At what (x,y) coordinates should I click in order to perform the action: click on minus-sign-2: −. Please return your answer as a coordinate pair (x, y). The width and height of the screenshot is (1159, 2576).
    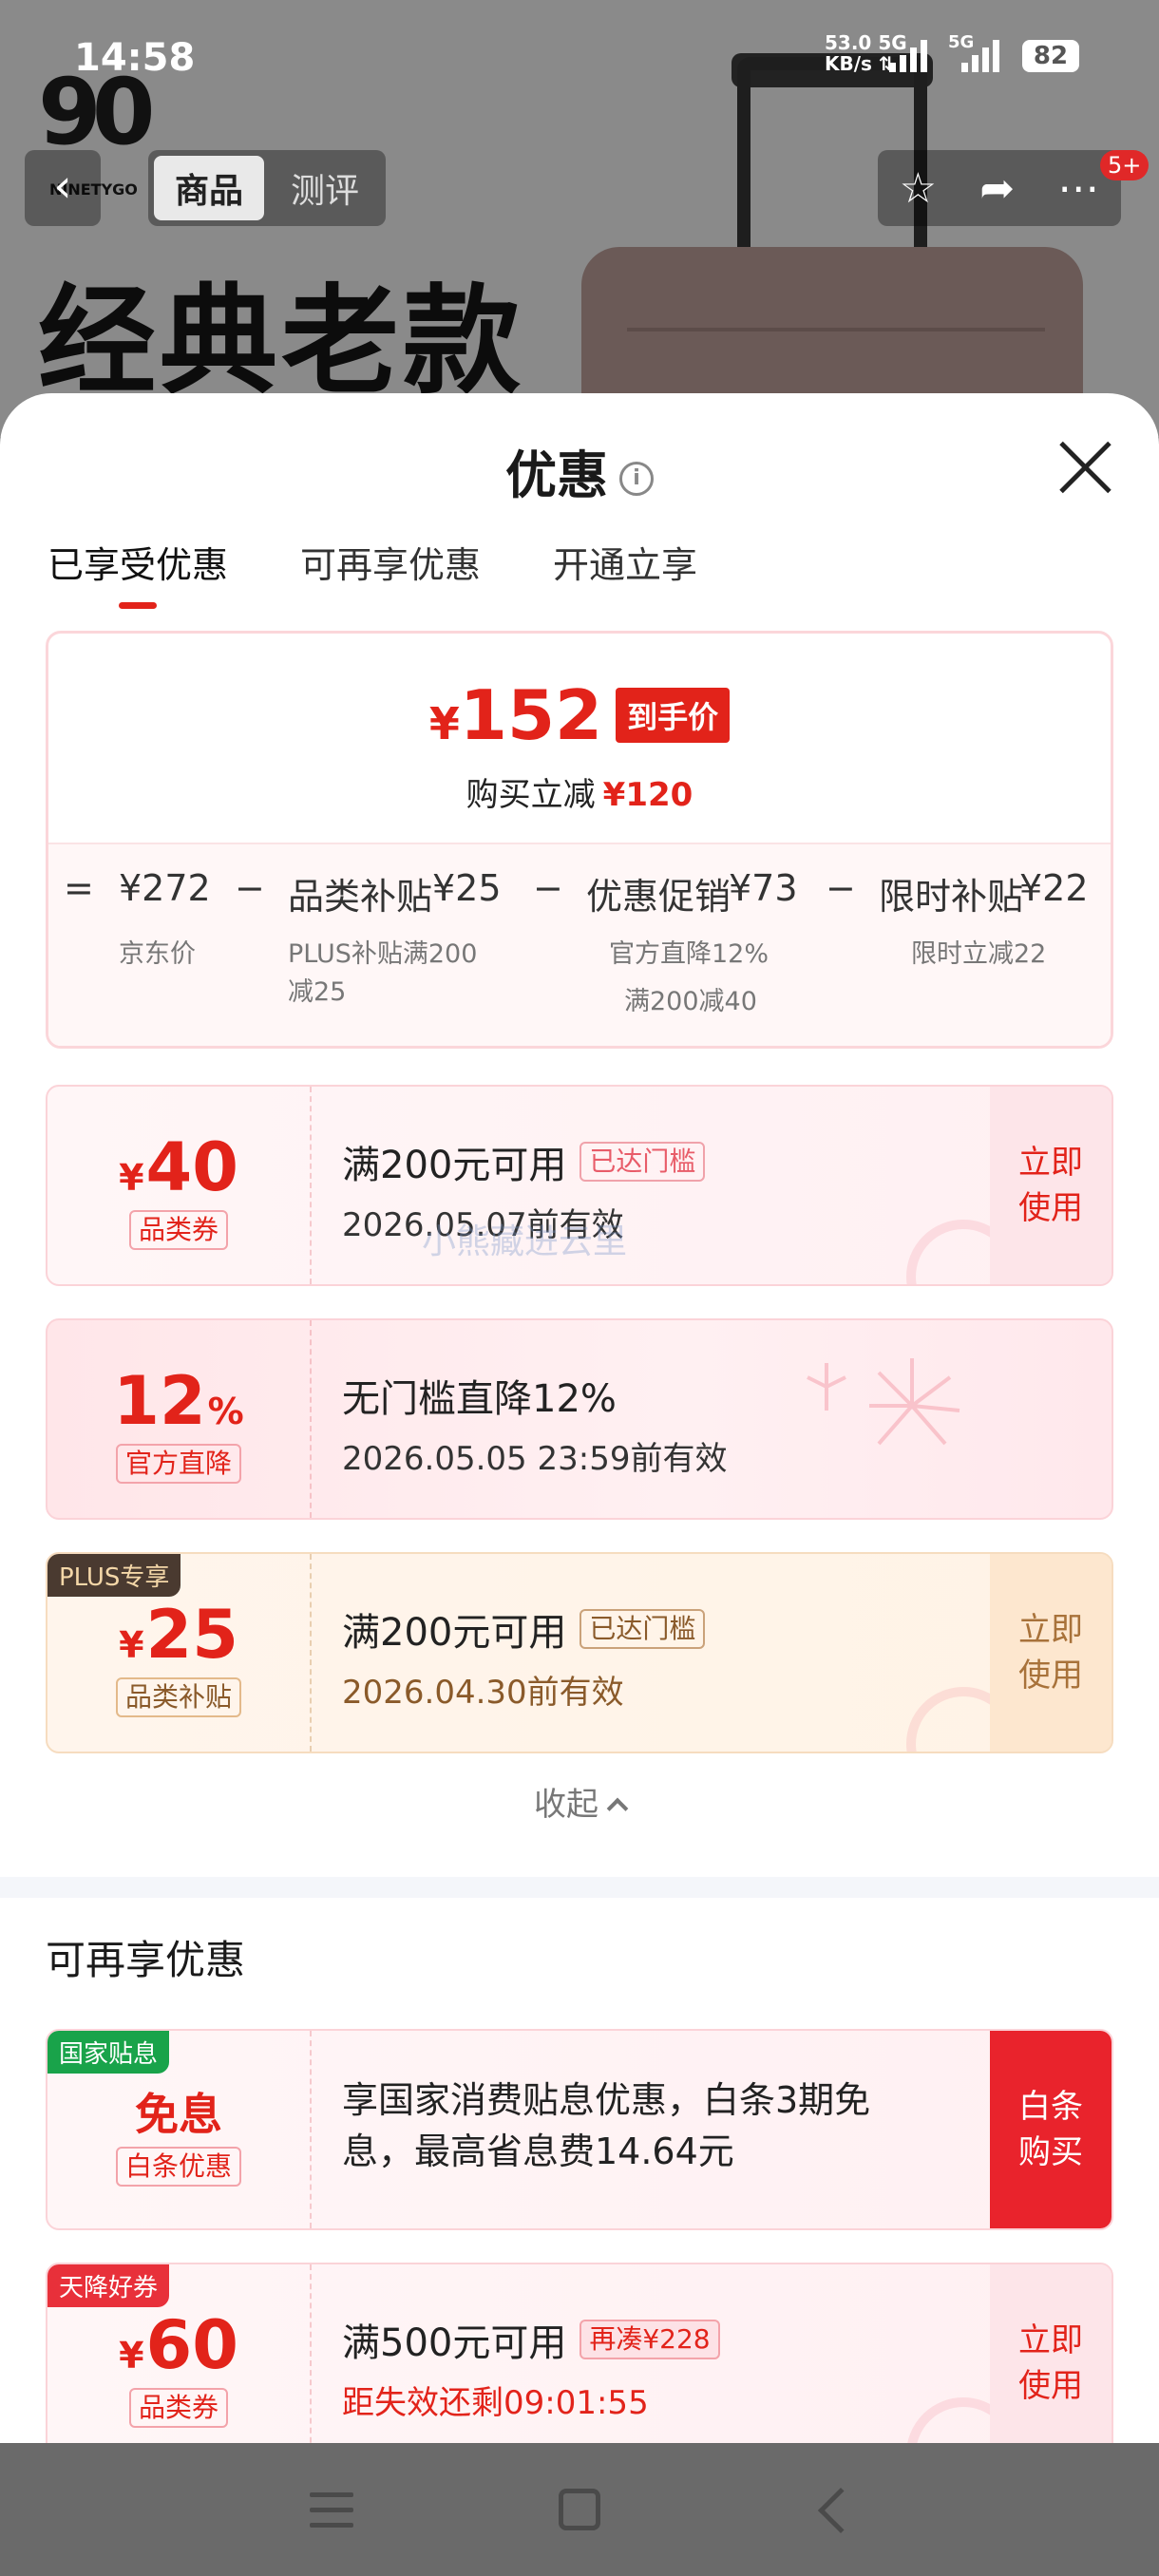
    Looking at the image, I should click on (548, 888).